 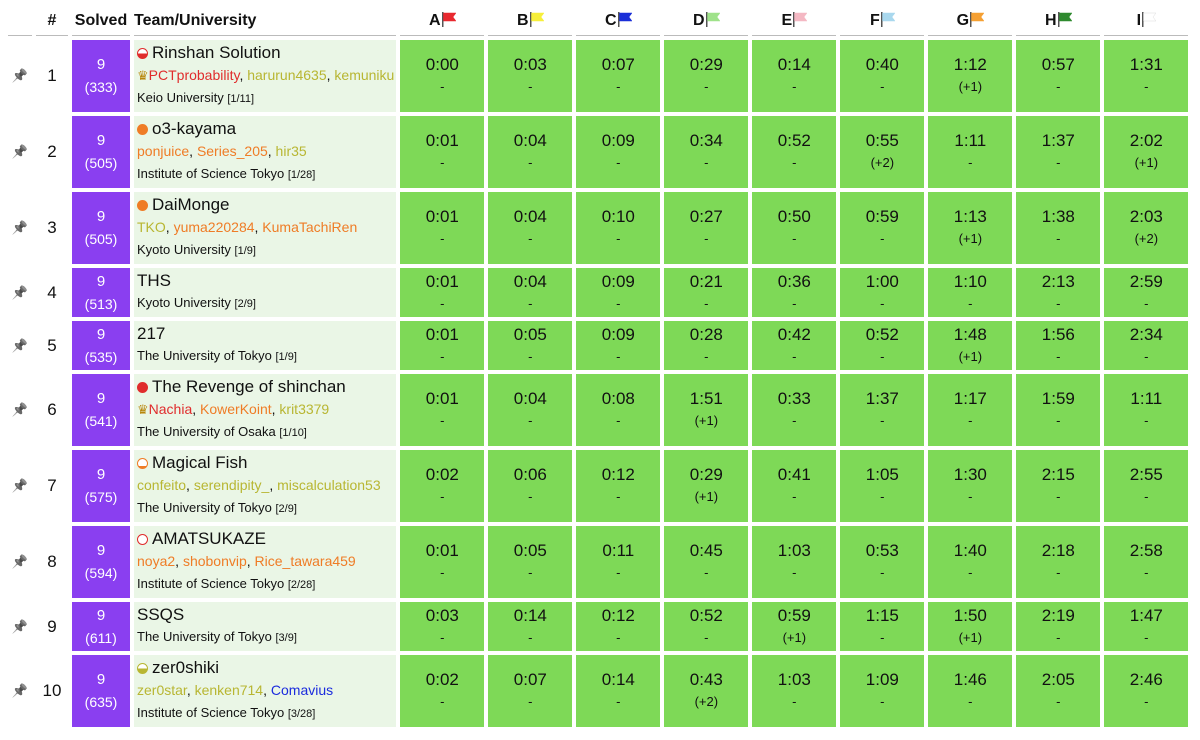 What do you see at coordinates (706, 76) in the screenshot?
I see `problem-cell-d: 0:29 -` at bounding box center [706, 76].